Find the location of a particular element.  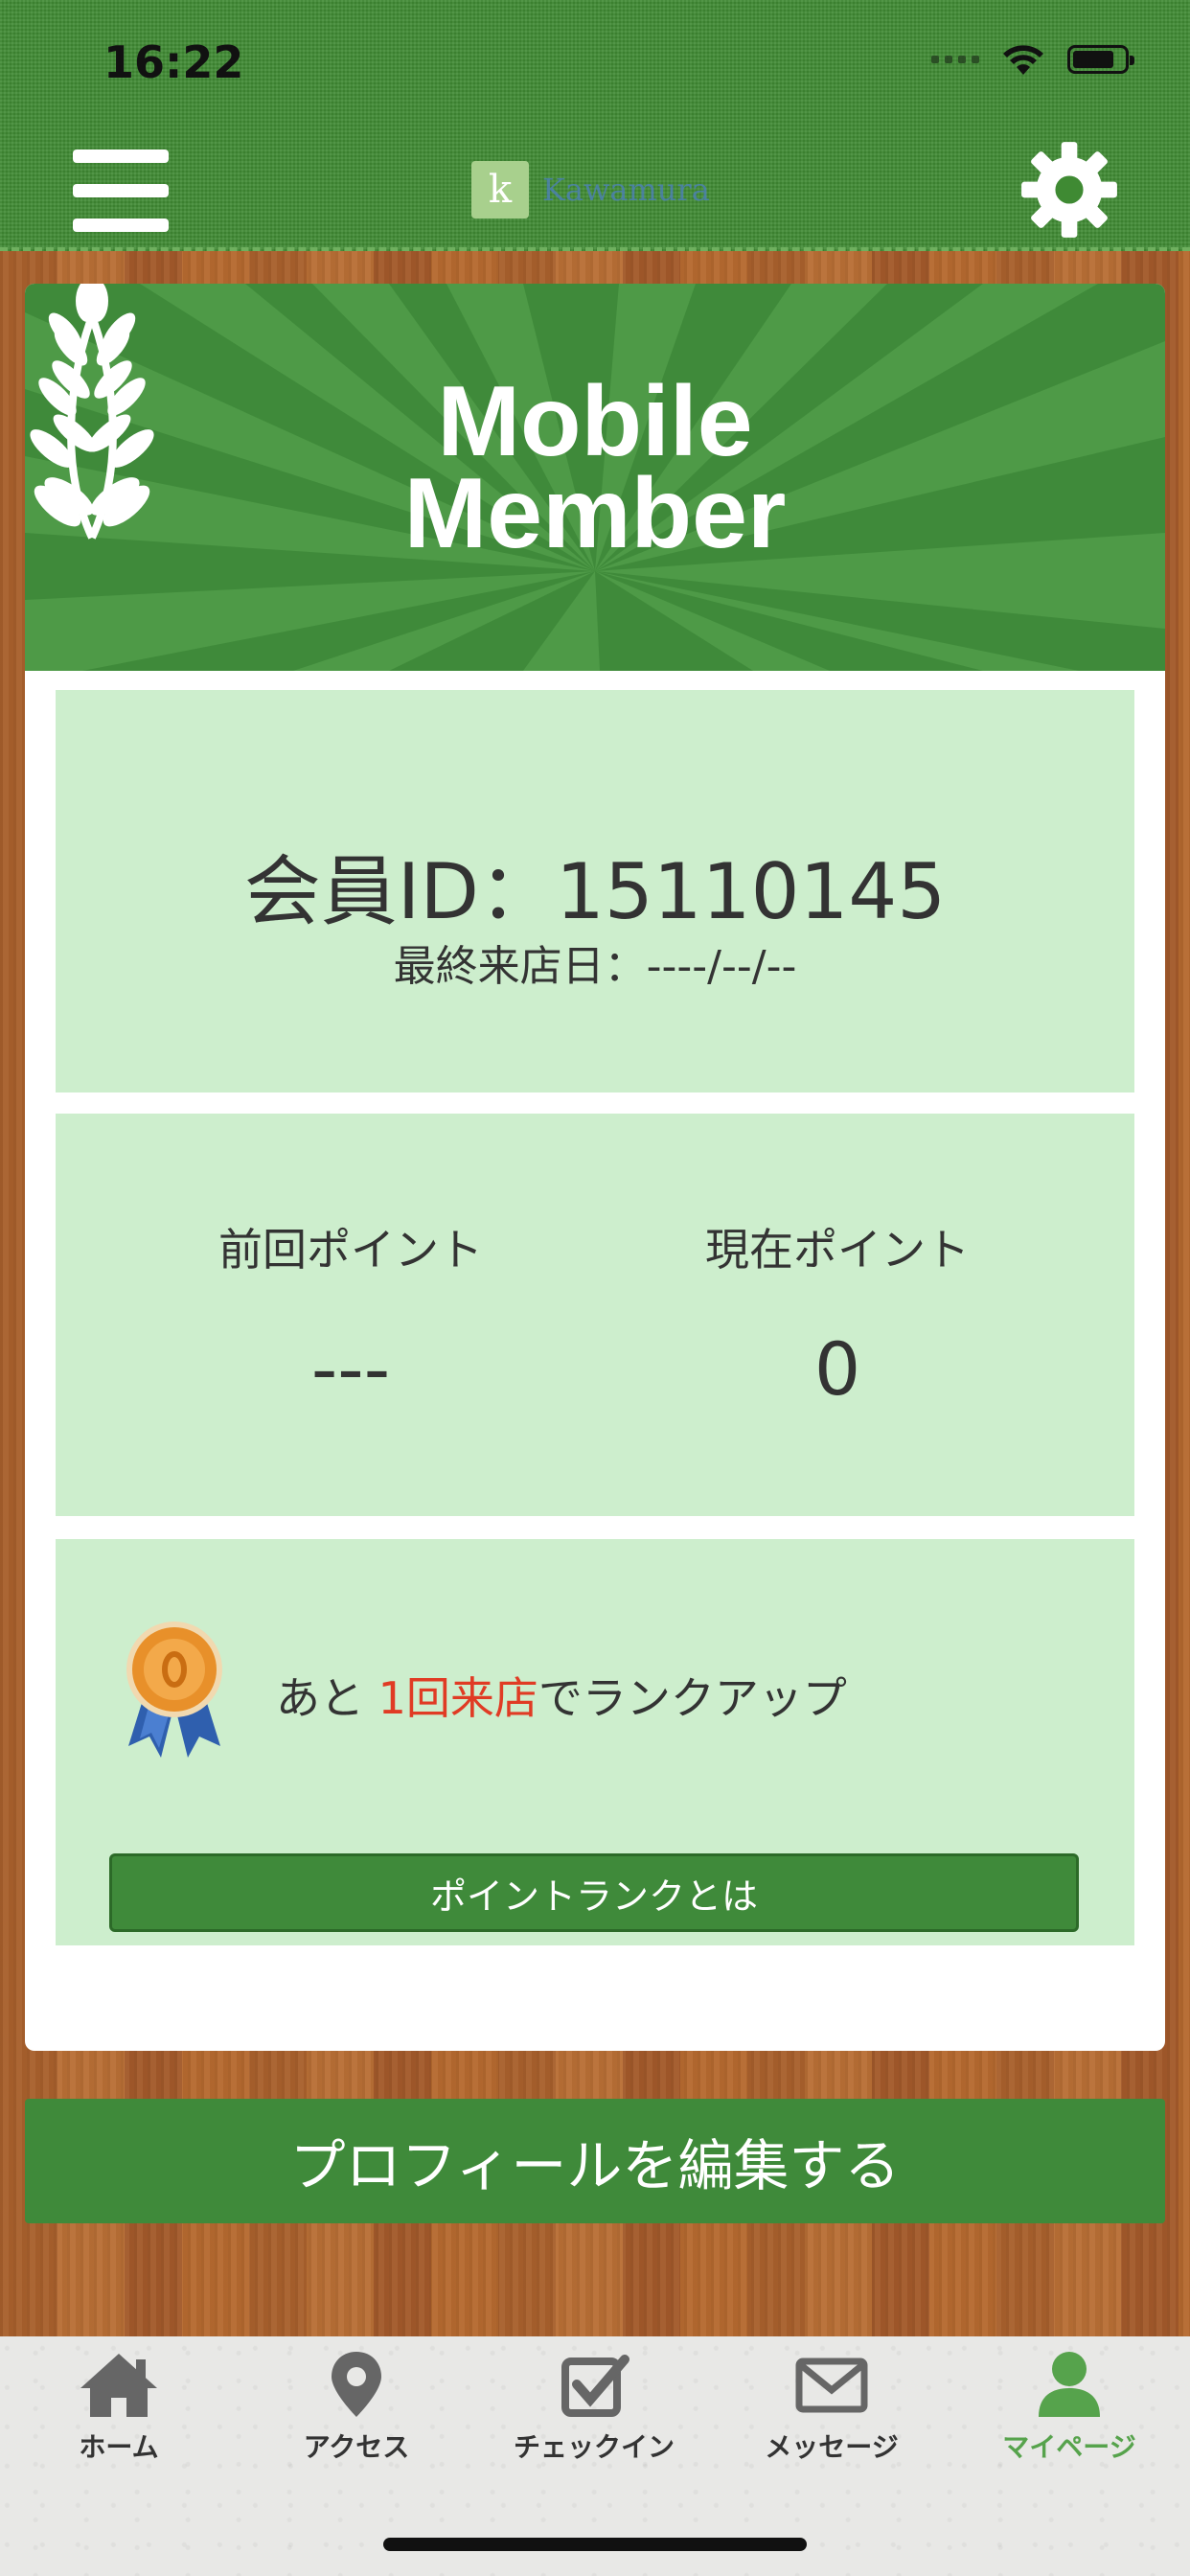

rank-up-message: あと 1回来店でランクアップ is located at coordinates (561, 1695).